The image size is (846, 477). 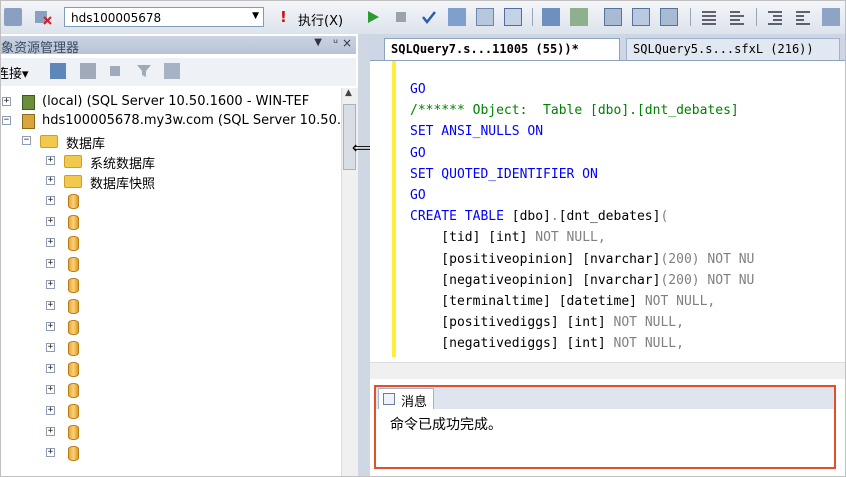 I want to click on changed-lines-marker, so click(x=394, y=209).